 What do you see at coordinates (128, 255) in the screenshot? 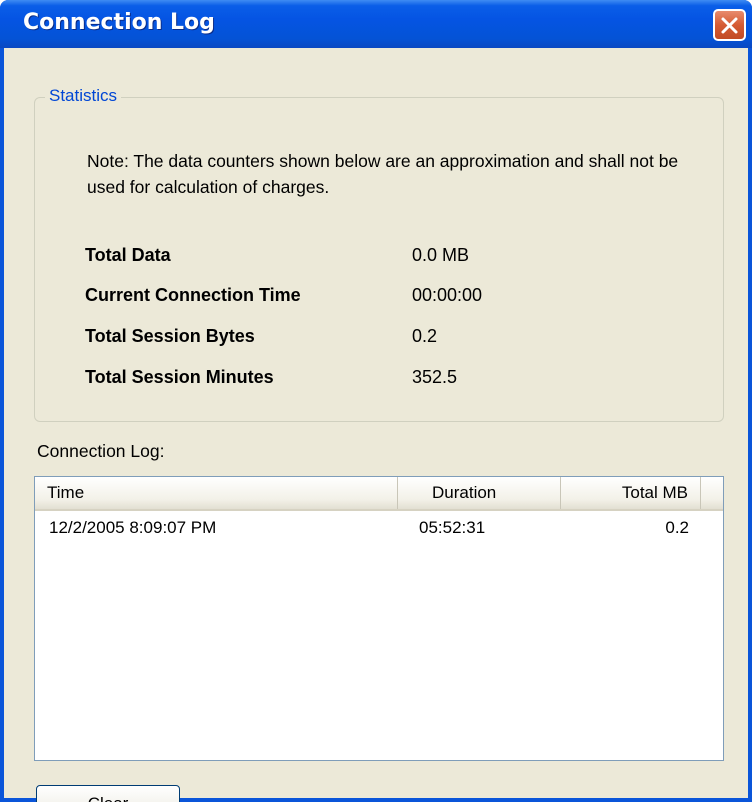
I see `stat-label: Total Data` at bounding box center [128, 255].